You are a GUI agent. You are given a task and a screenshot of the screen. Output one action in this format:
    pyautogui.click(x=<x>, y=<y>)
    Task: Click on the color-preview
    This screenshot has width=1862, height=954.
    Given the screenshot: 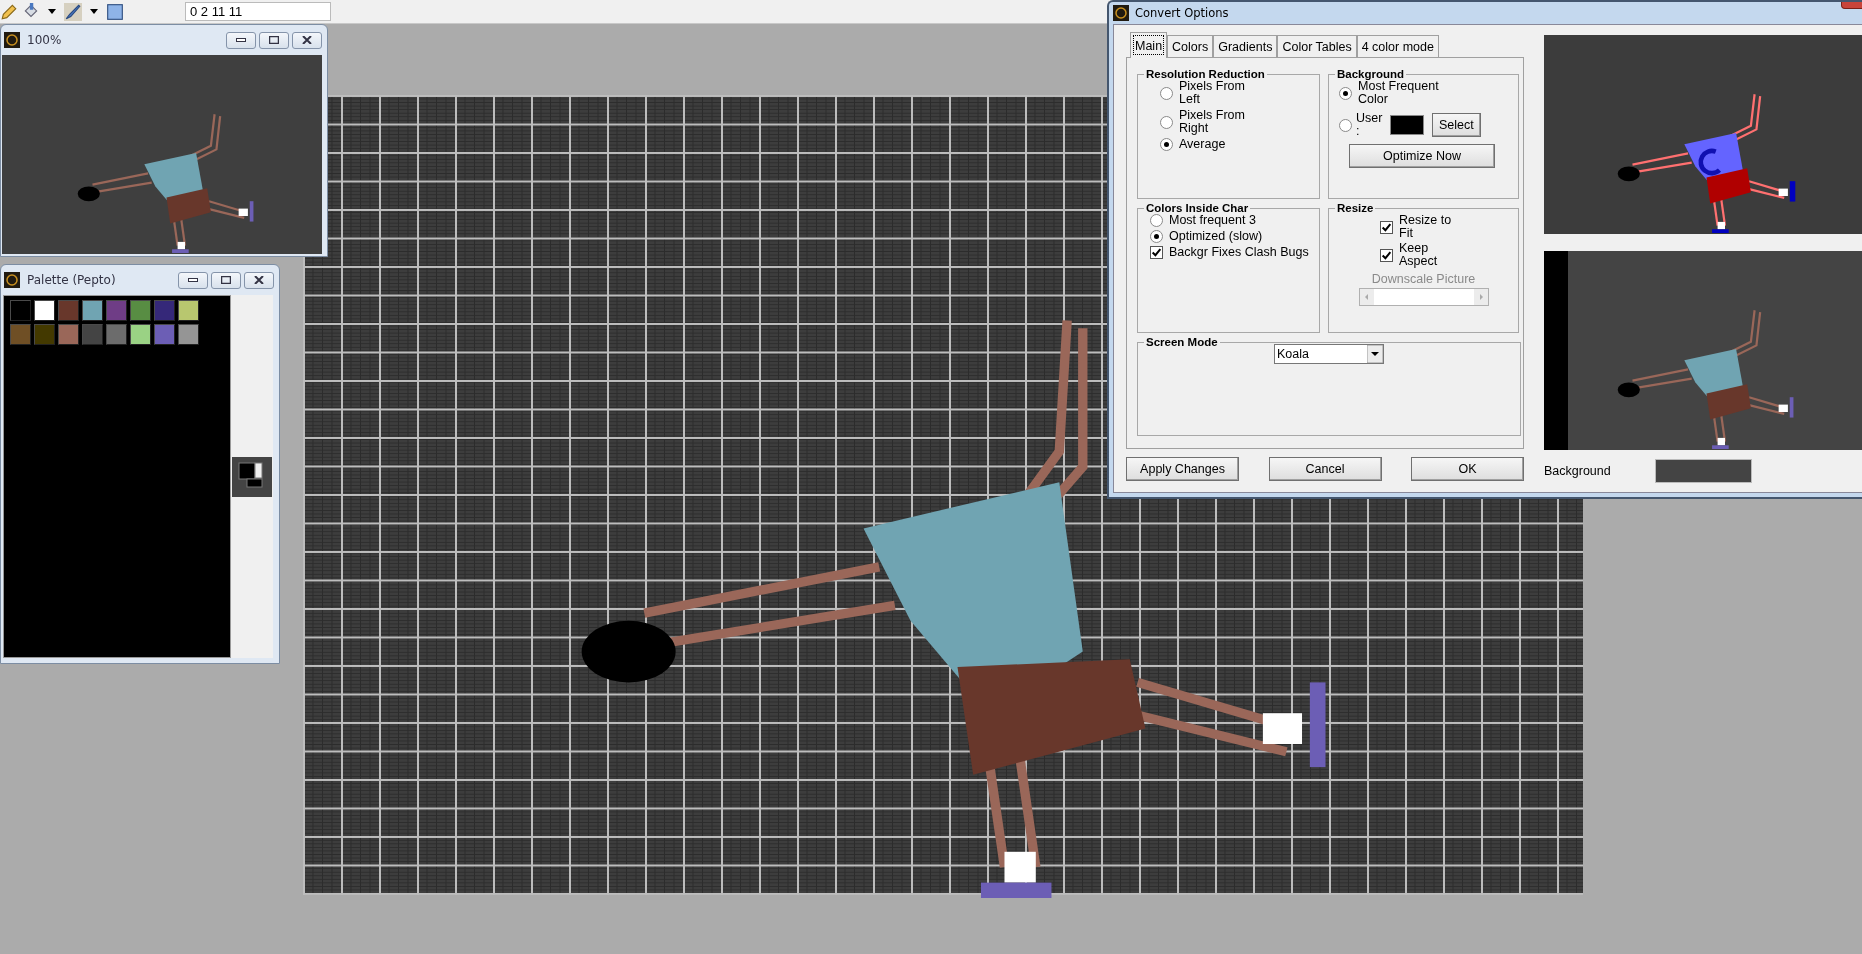 What is the action you would take?
    pyautogui.click(x=1407, y=125)
    